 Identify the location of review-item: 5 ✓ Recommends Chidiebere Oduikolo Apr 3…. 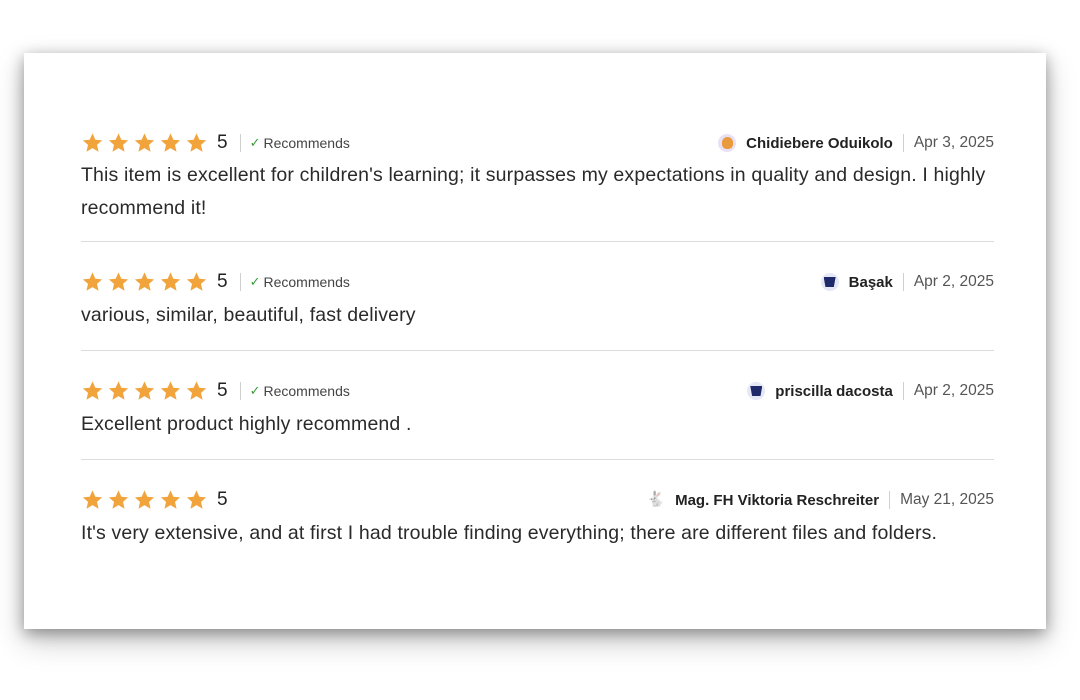
(537, 182).